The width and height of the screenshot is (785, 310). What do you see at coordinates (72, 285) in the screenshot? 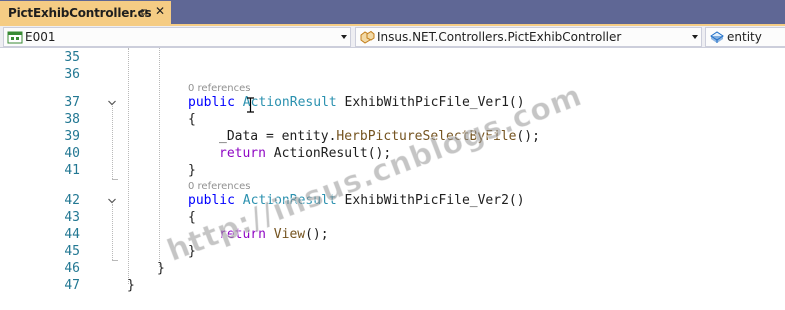
I see `line-number: 47` at bounding box center [72, 285].